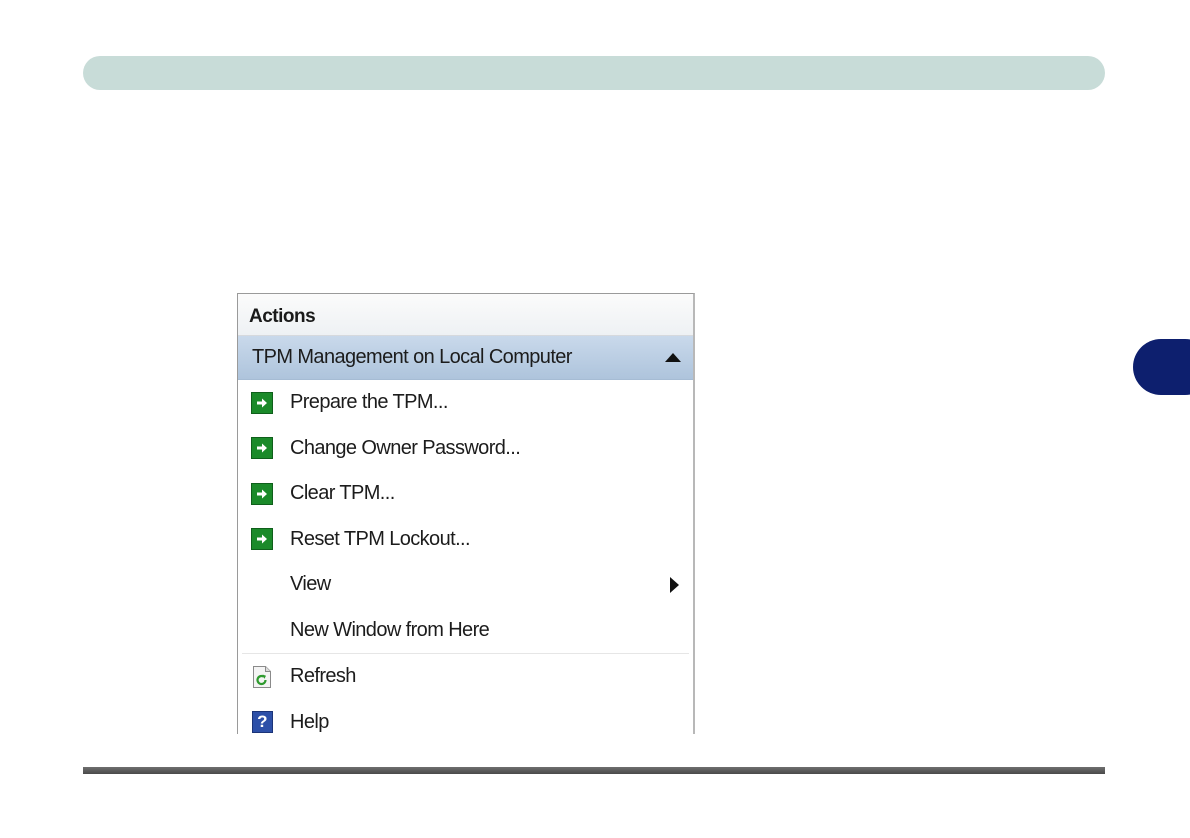 The height and width of the screenshot is (838, 1190). Describe the element at coordinates (323, 676) in the screenshot. I see `menu-item-label: Refresh` at that location.